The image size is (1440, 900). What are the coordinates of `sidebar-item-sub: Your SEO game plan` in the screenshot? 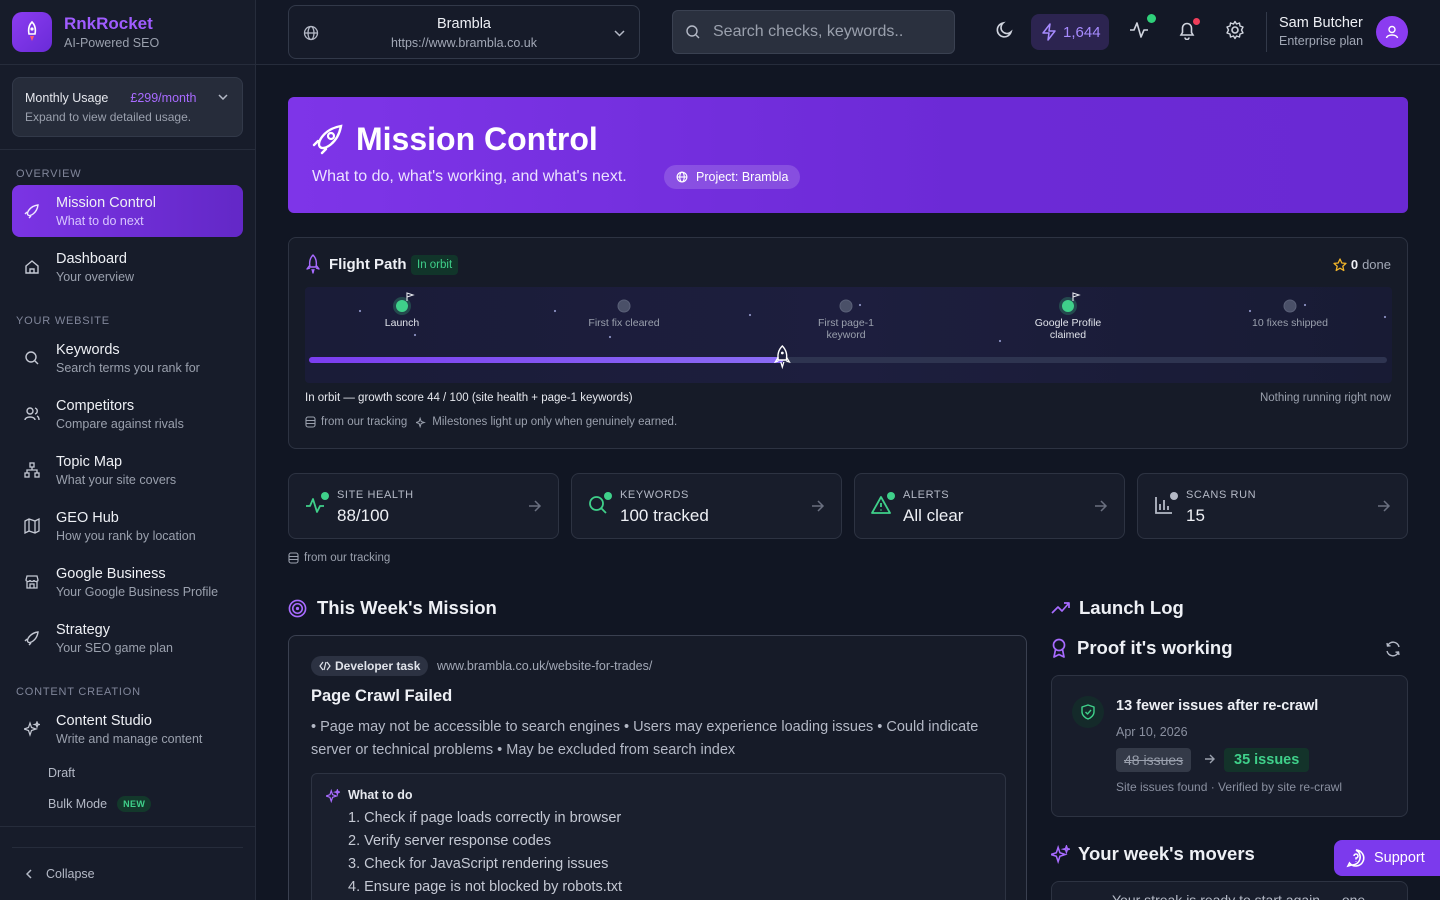 It's located at (114, 647).